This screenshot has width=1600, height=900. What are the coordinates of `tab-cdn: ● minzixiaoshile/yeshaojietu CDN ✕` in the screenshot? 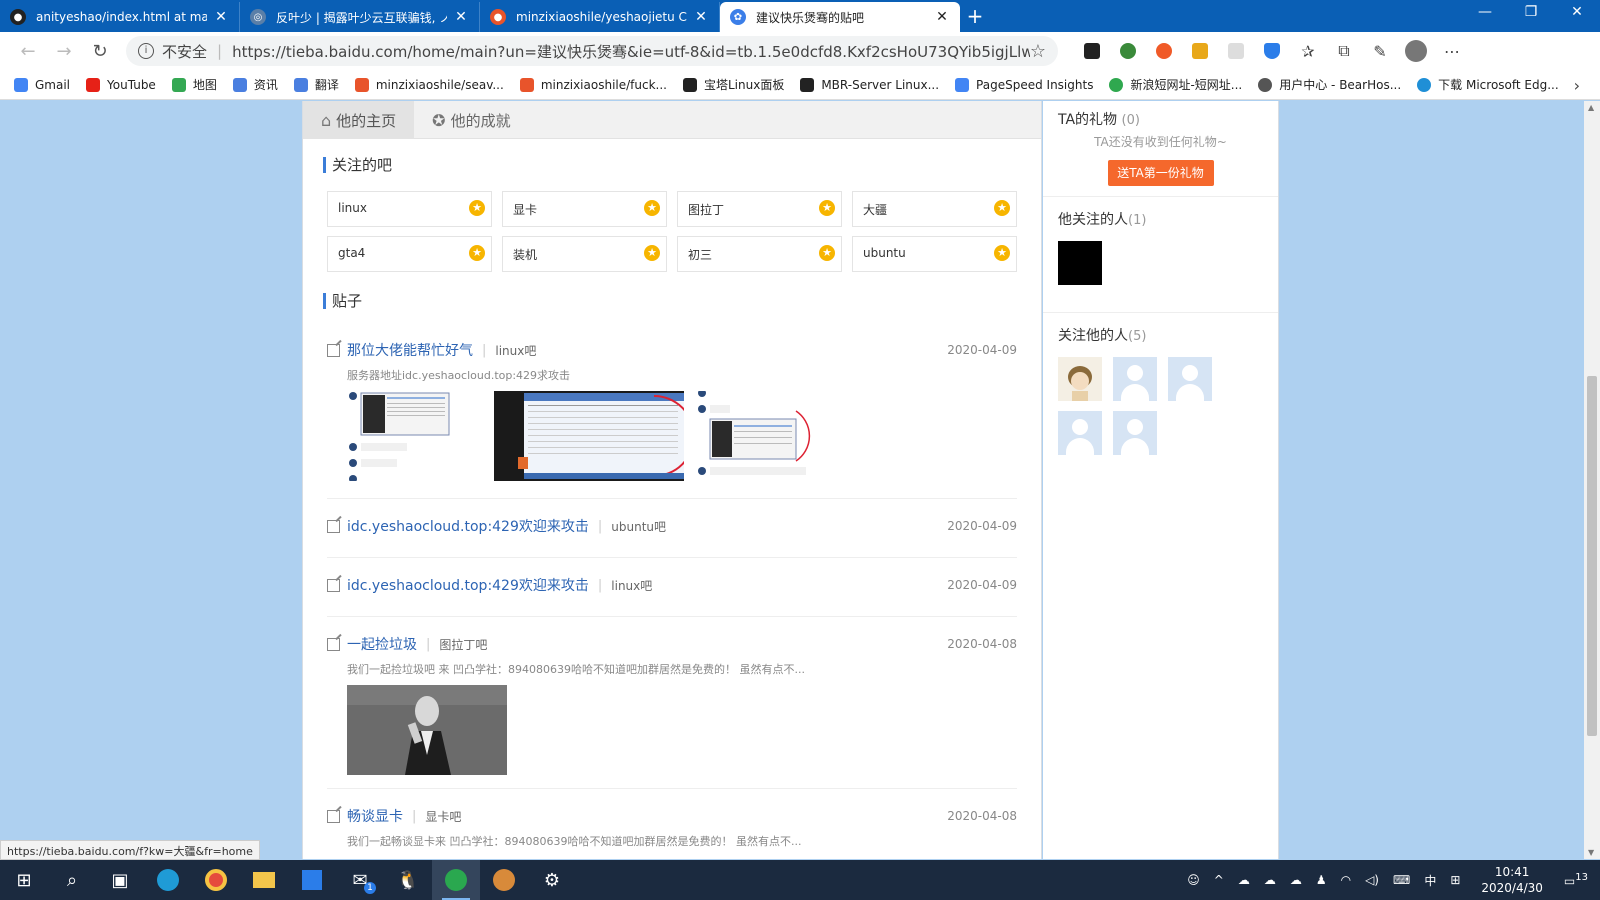 It's located at (600, 17).